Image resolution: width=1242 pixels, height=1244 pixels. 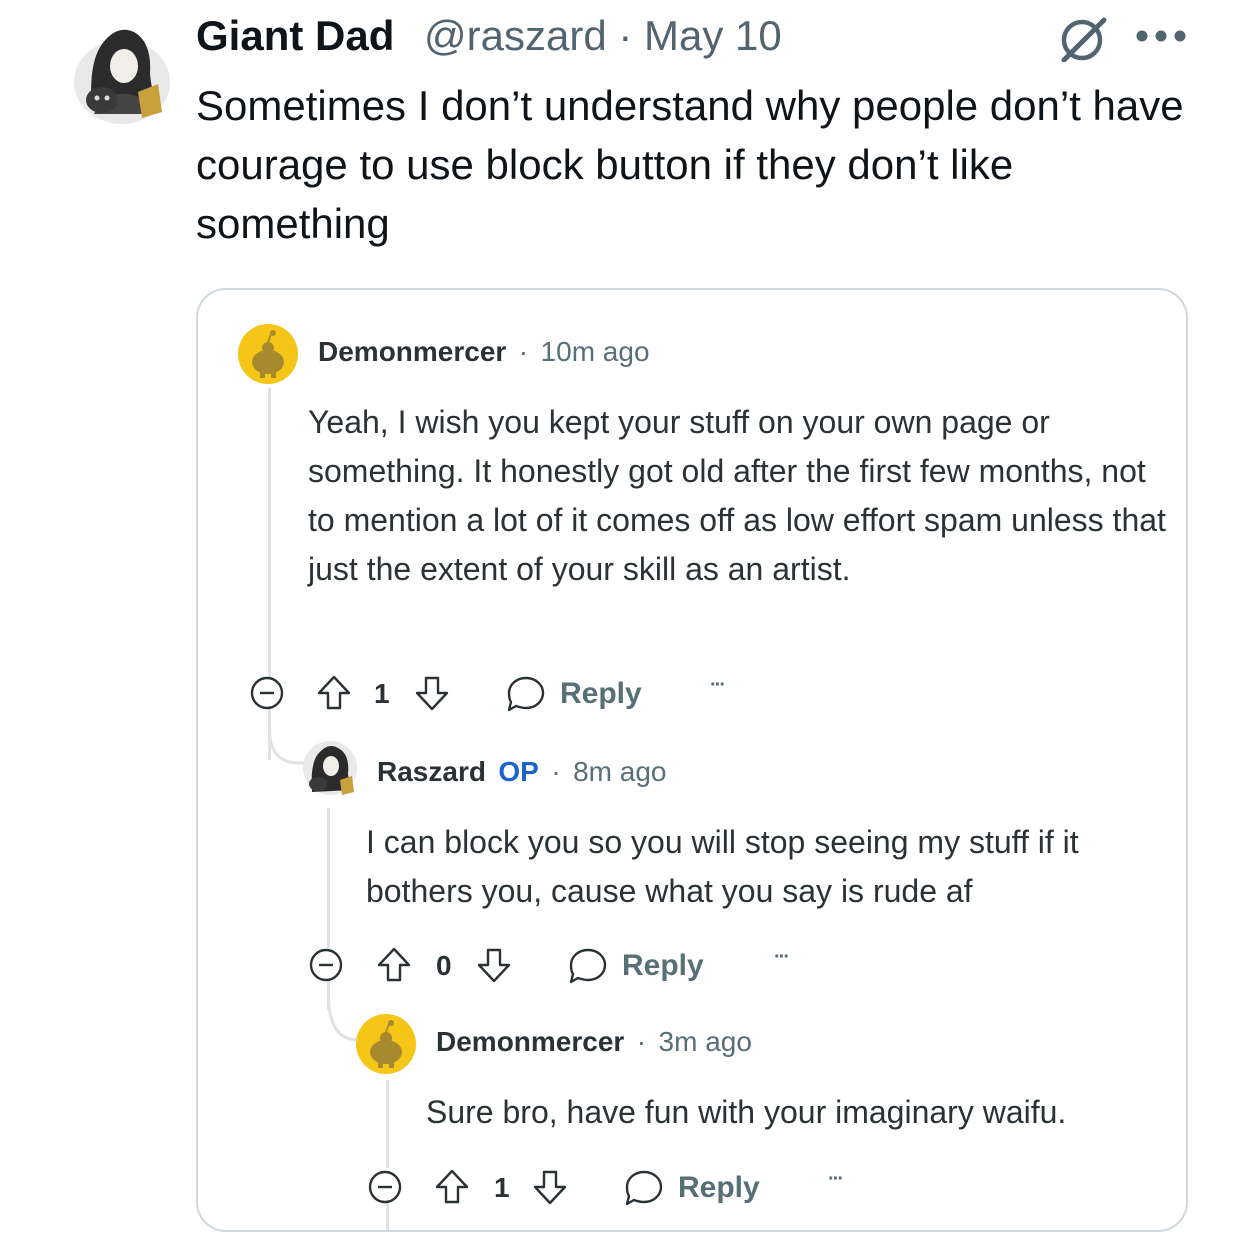 I want to click on raszard-avatar, so click(x=330, y=768).